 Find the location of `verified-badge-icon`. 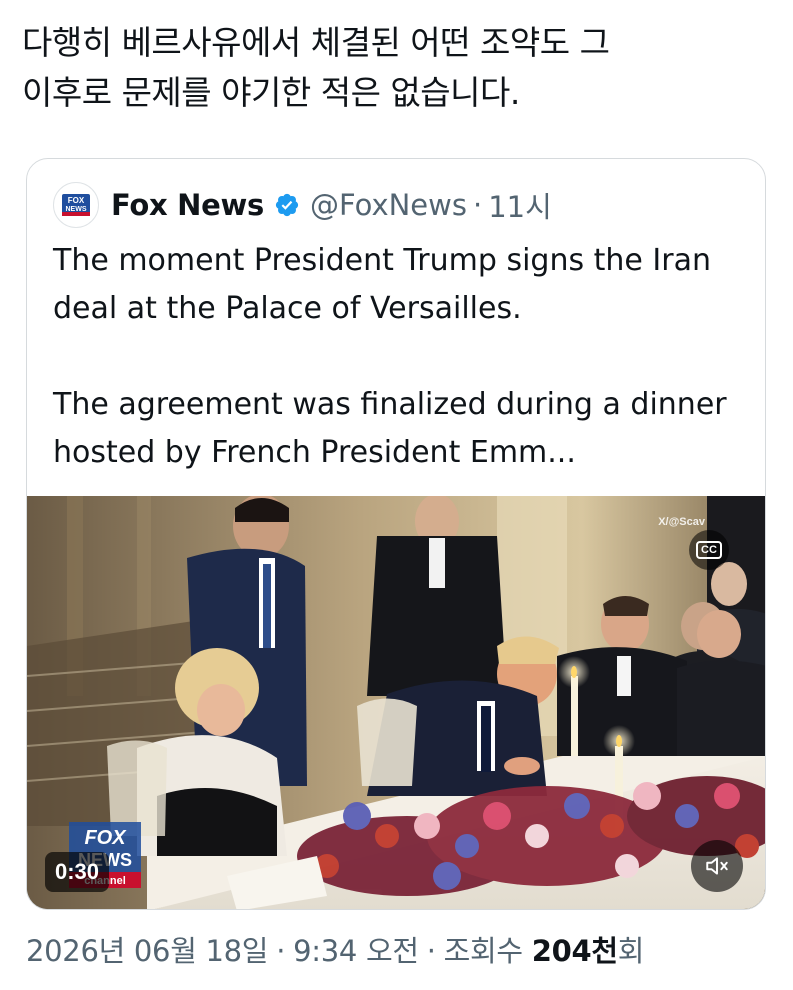

verified-badge-icon is located at coordinates (287, 205).